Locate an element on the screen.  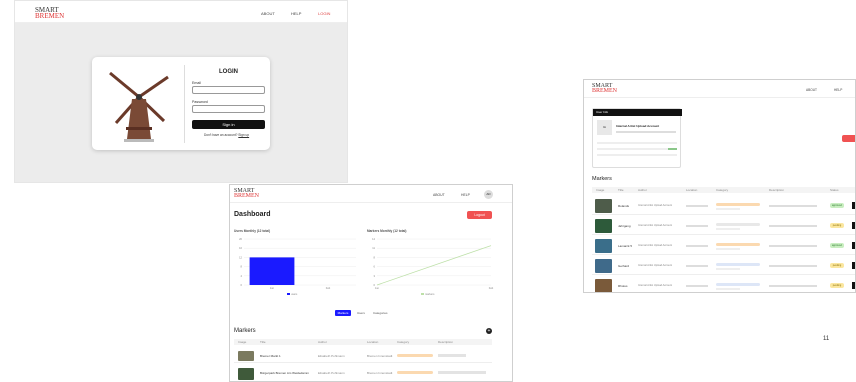
markers-section-title: Markers is located at coordinates (245, 331).